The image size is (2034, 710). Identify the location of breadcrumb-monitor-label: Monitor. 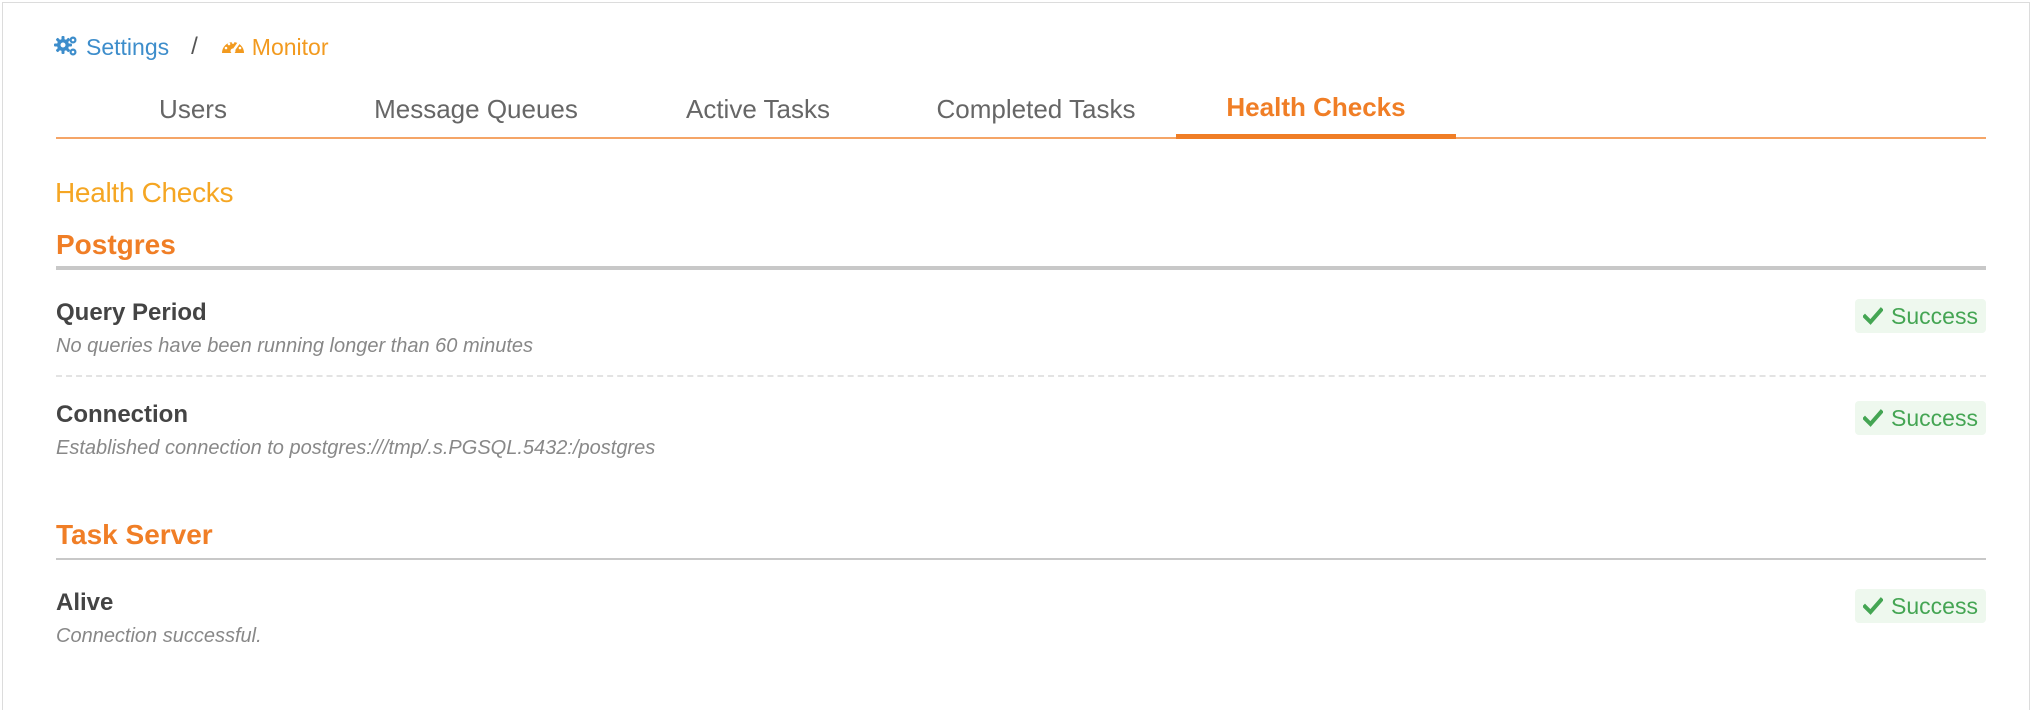
(290, 46).